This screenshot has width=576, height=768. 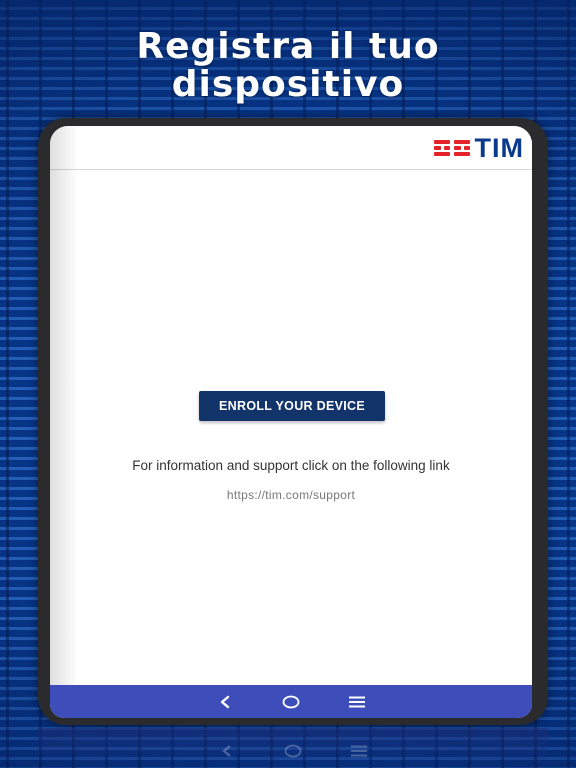 I want to click on home-icon, so click(x=291, y=701).